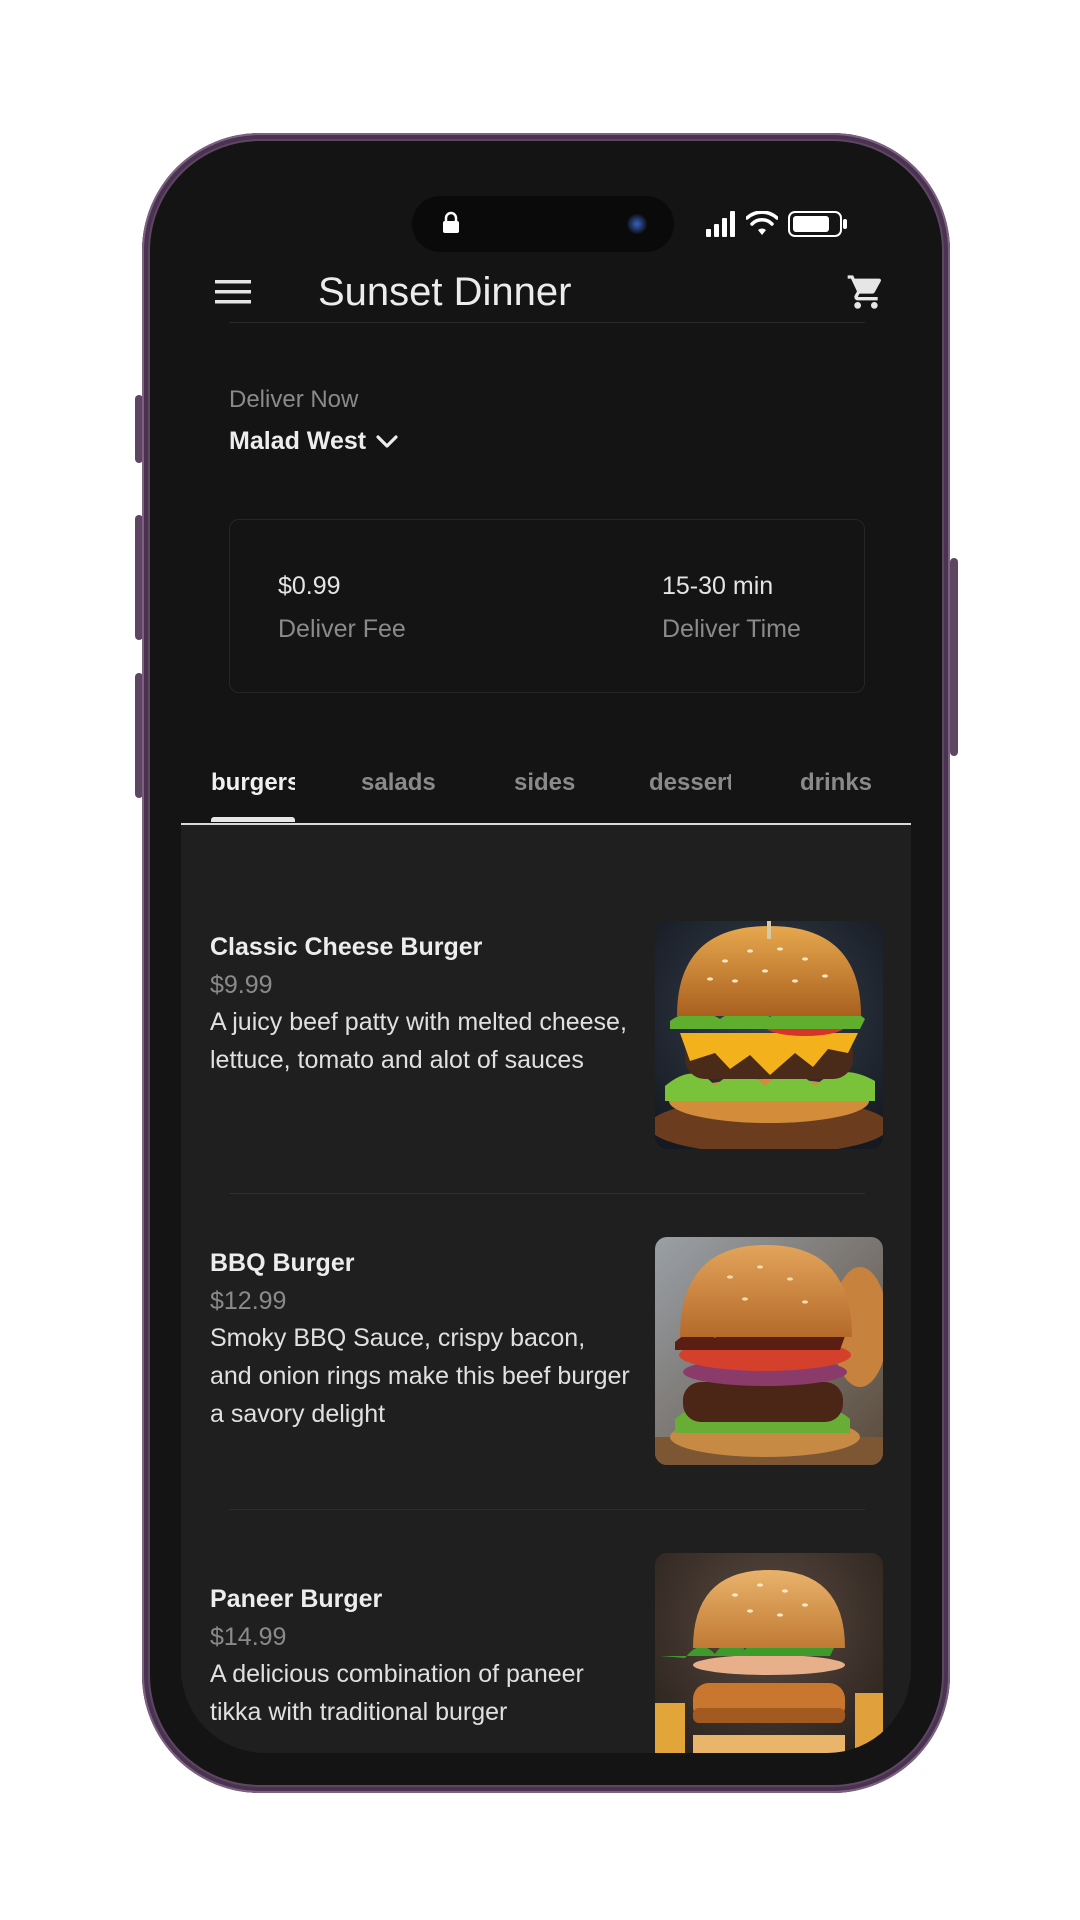 This screenshot has height=1920, width=1080. Describe the element at coordinates (720, 224) in the screenshot. I see `signal-icon` at that location.